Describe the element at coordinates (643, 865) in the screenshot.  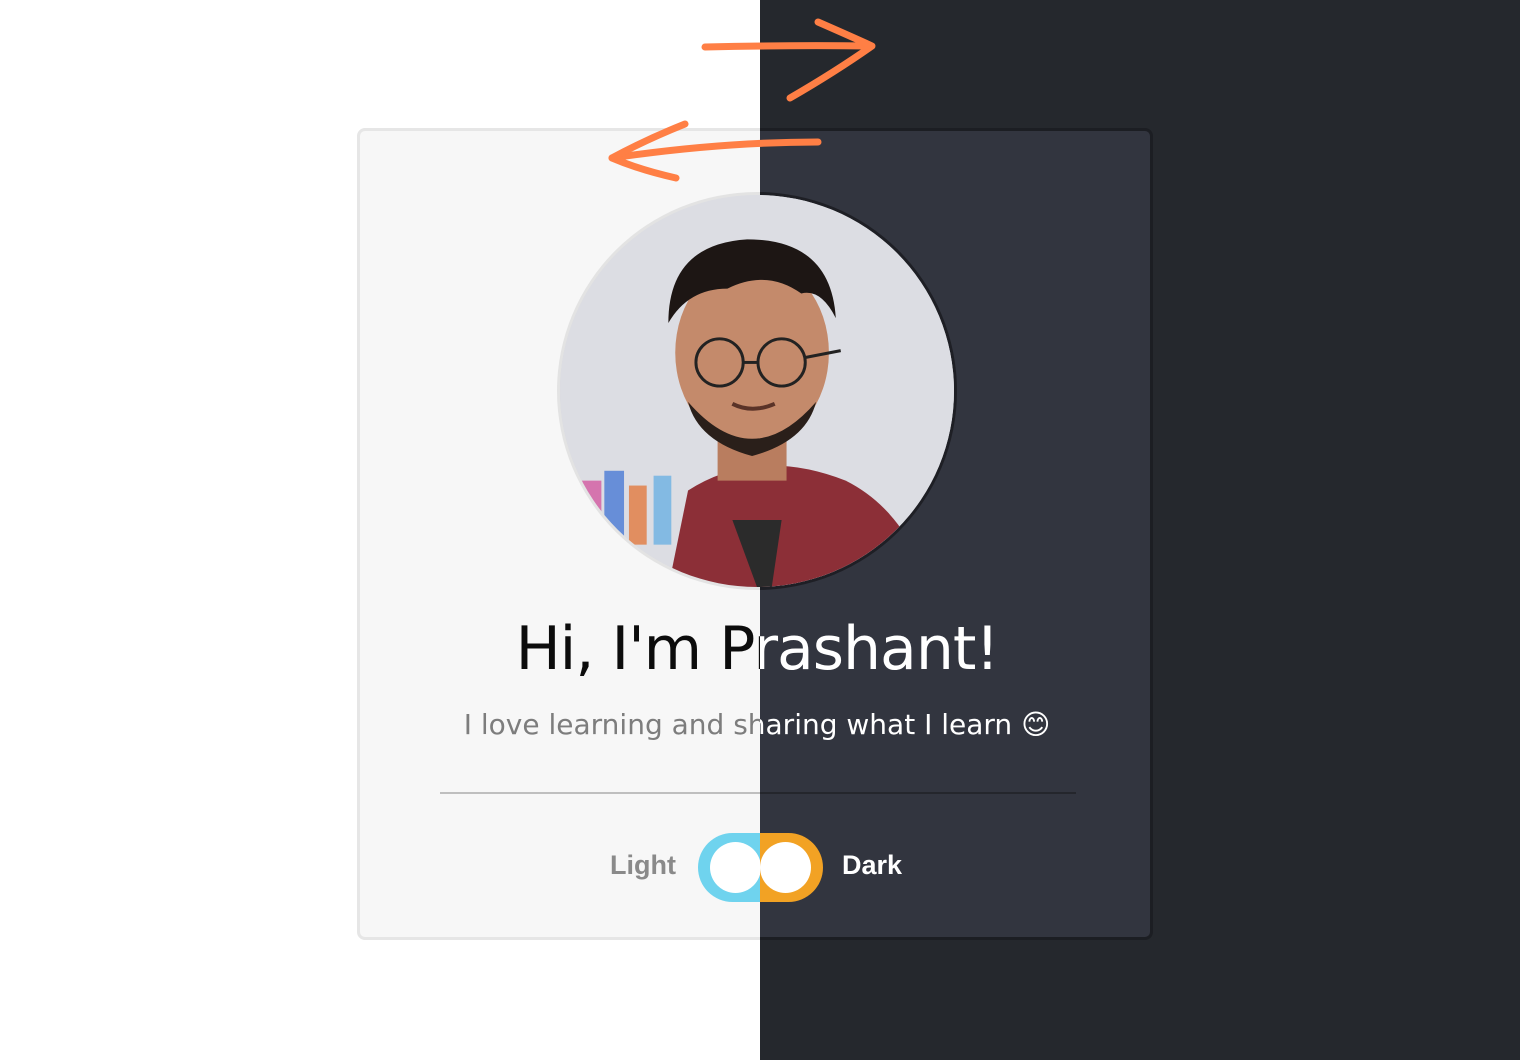
I see `light-label: Light` at that location.